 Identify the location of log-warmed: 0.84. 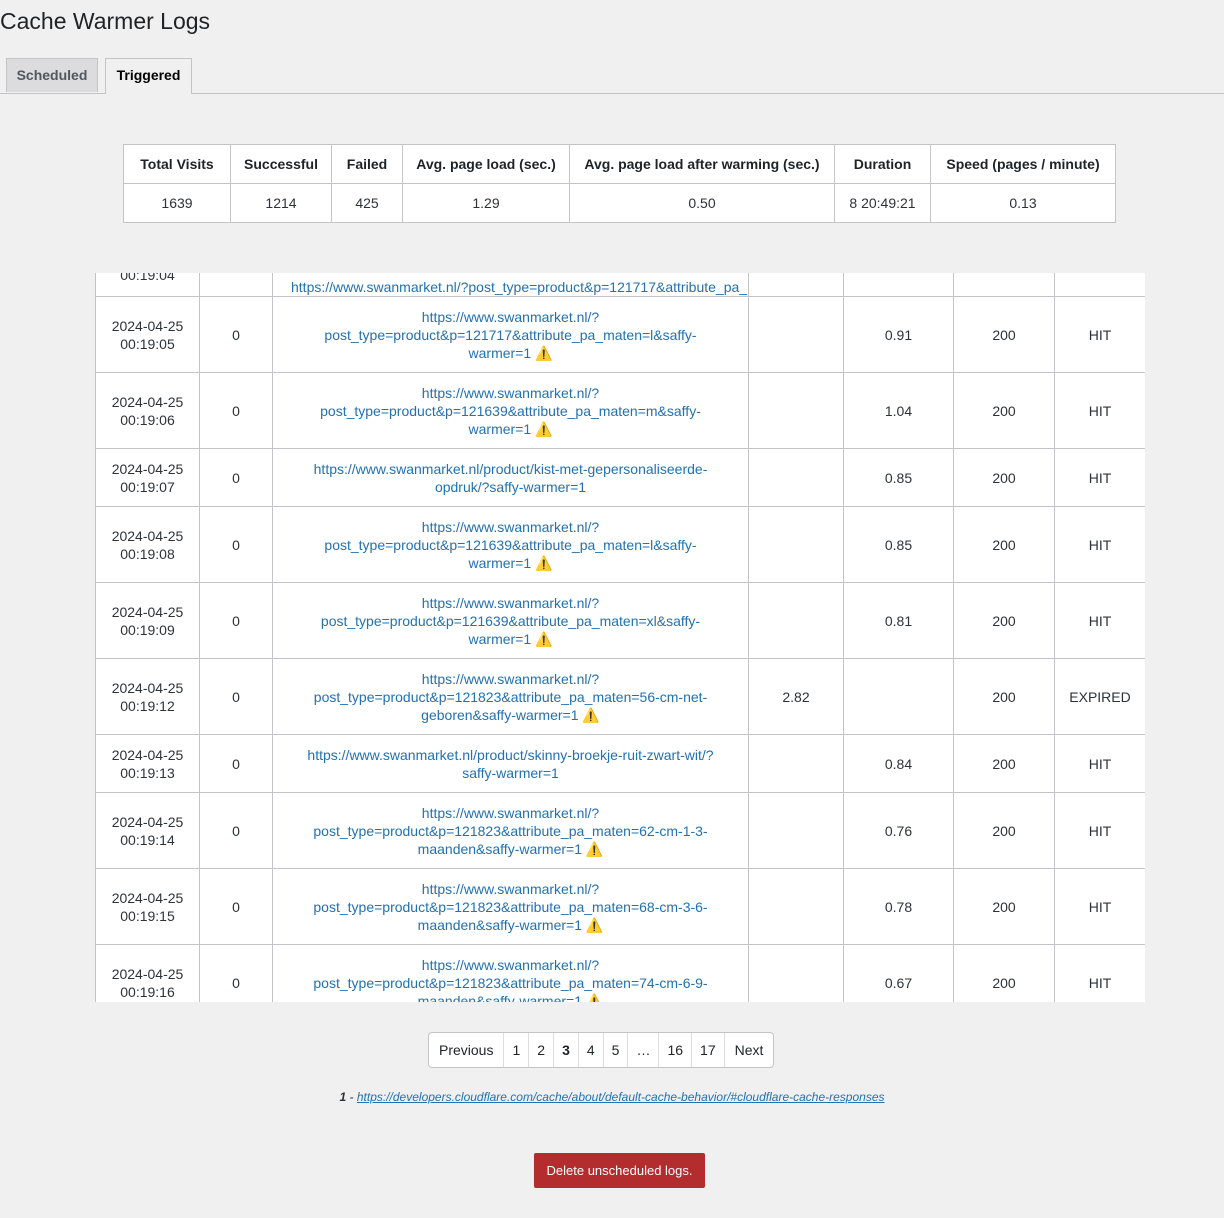
(898, 763).